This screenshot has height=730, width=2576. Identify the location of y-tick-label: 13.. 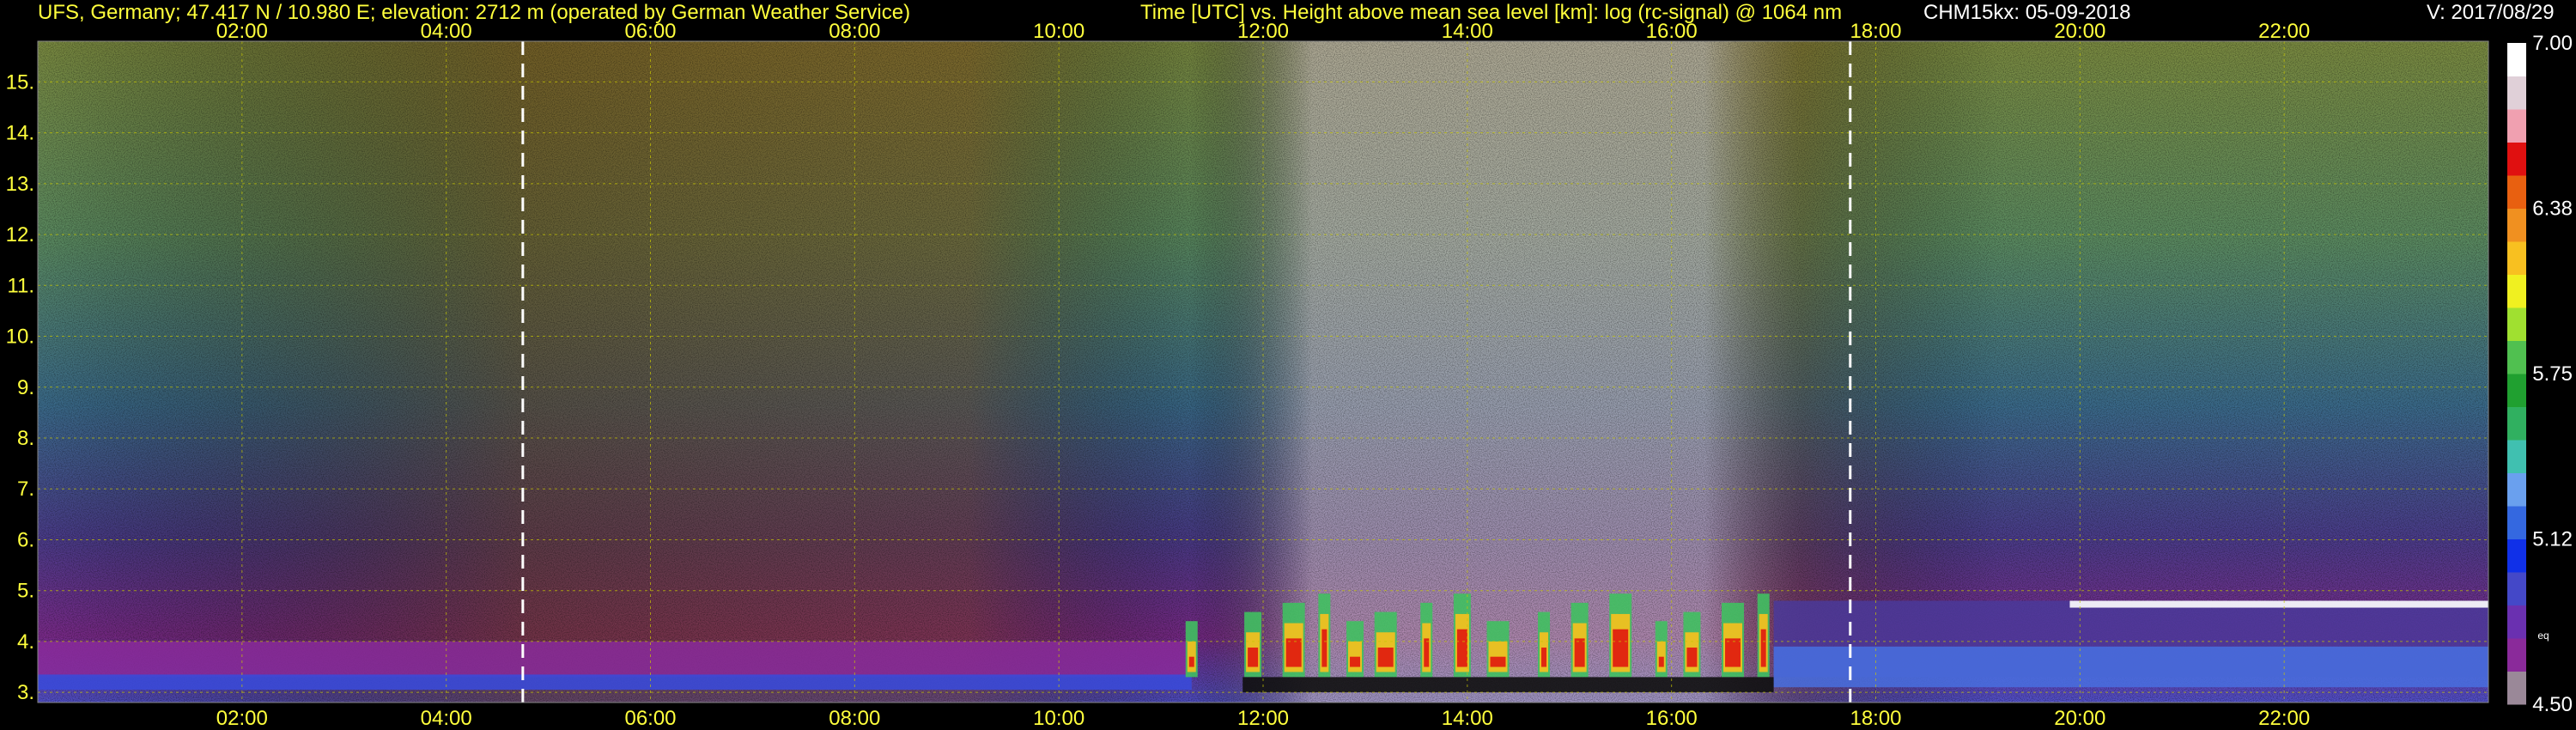
(20, 184).